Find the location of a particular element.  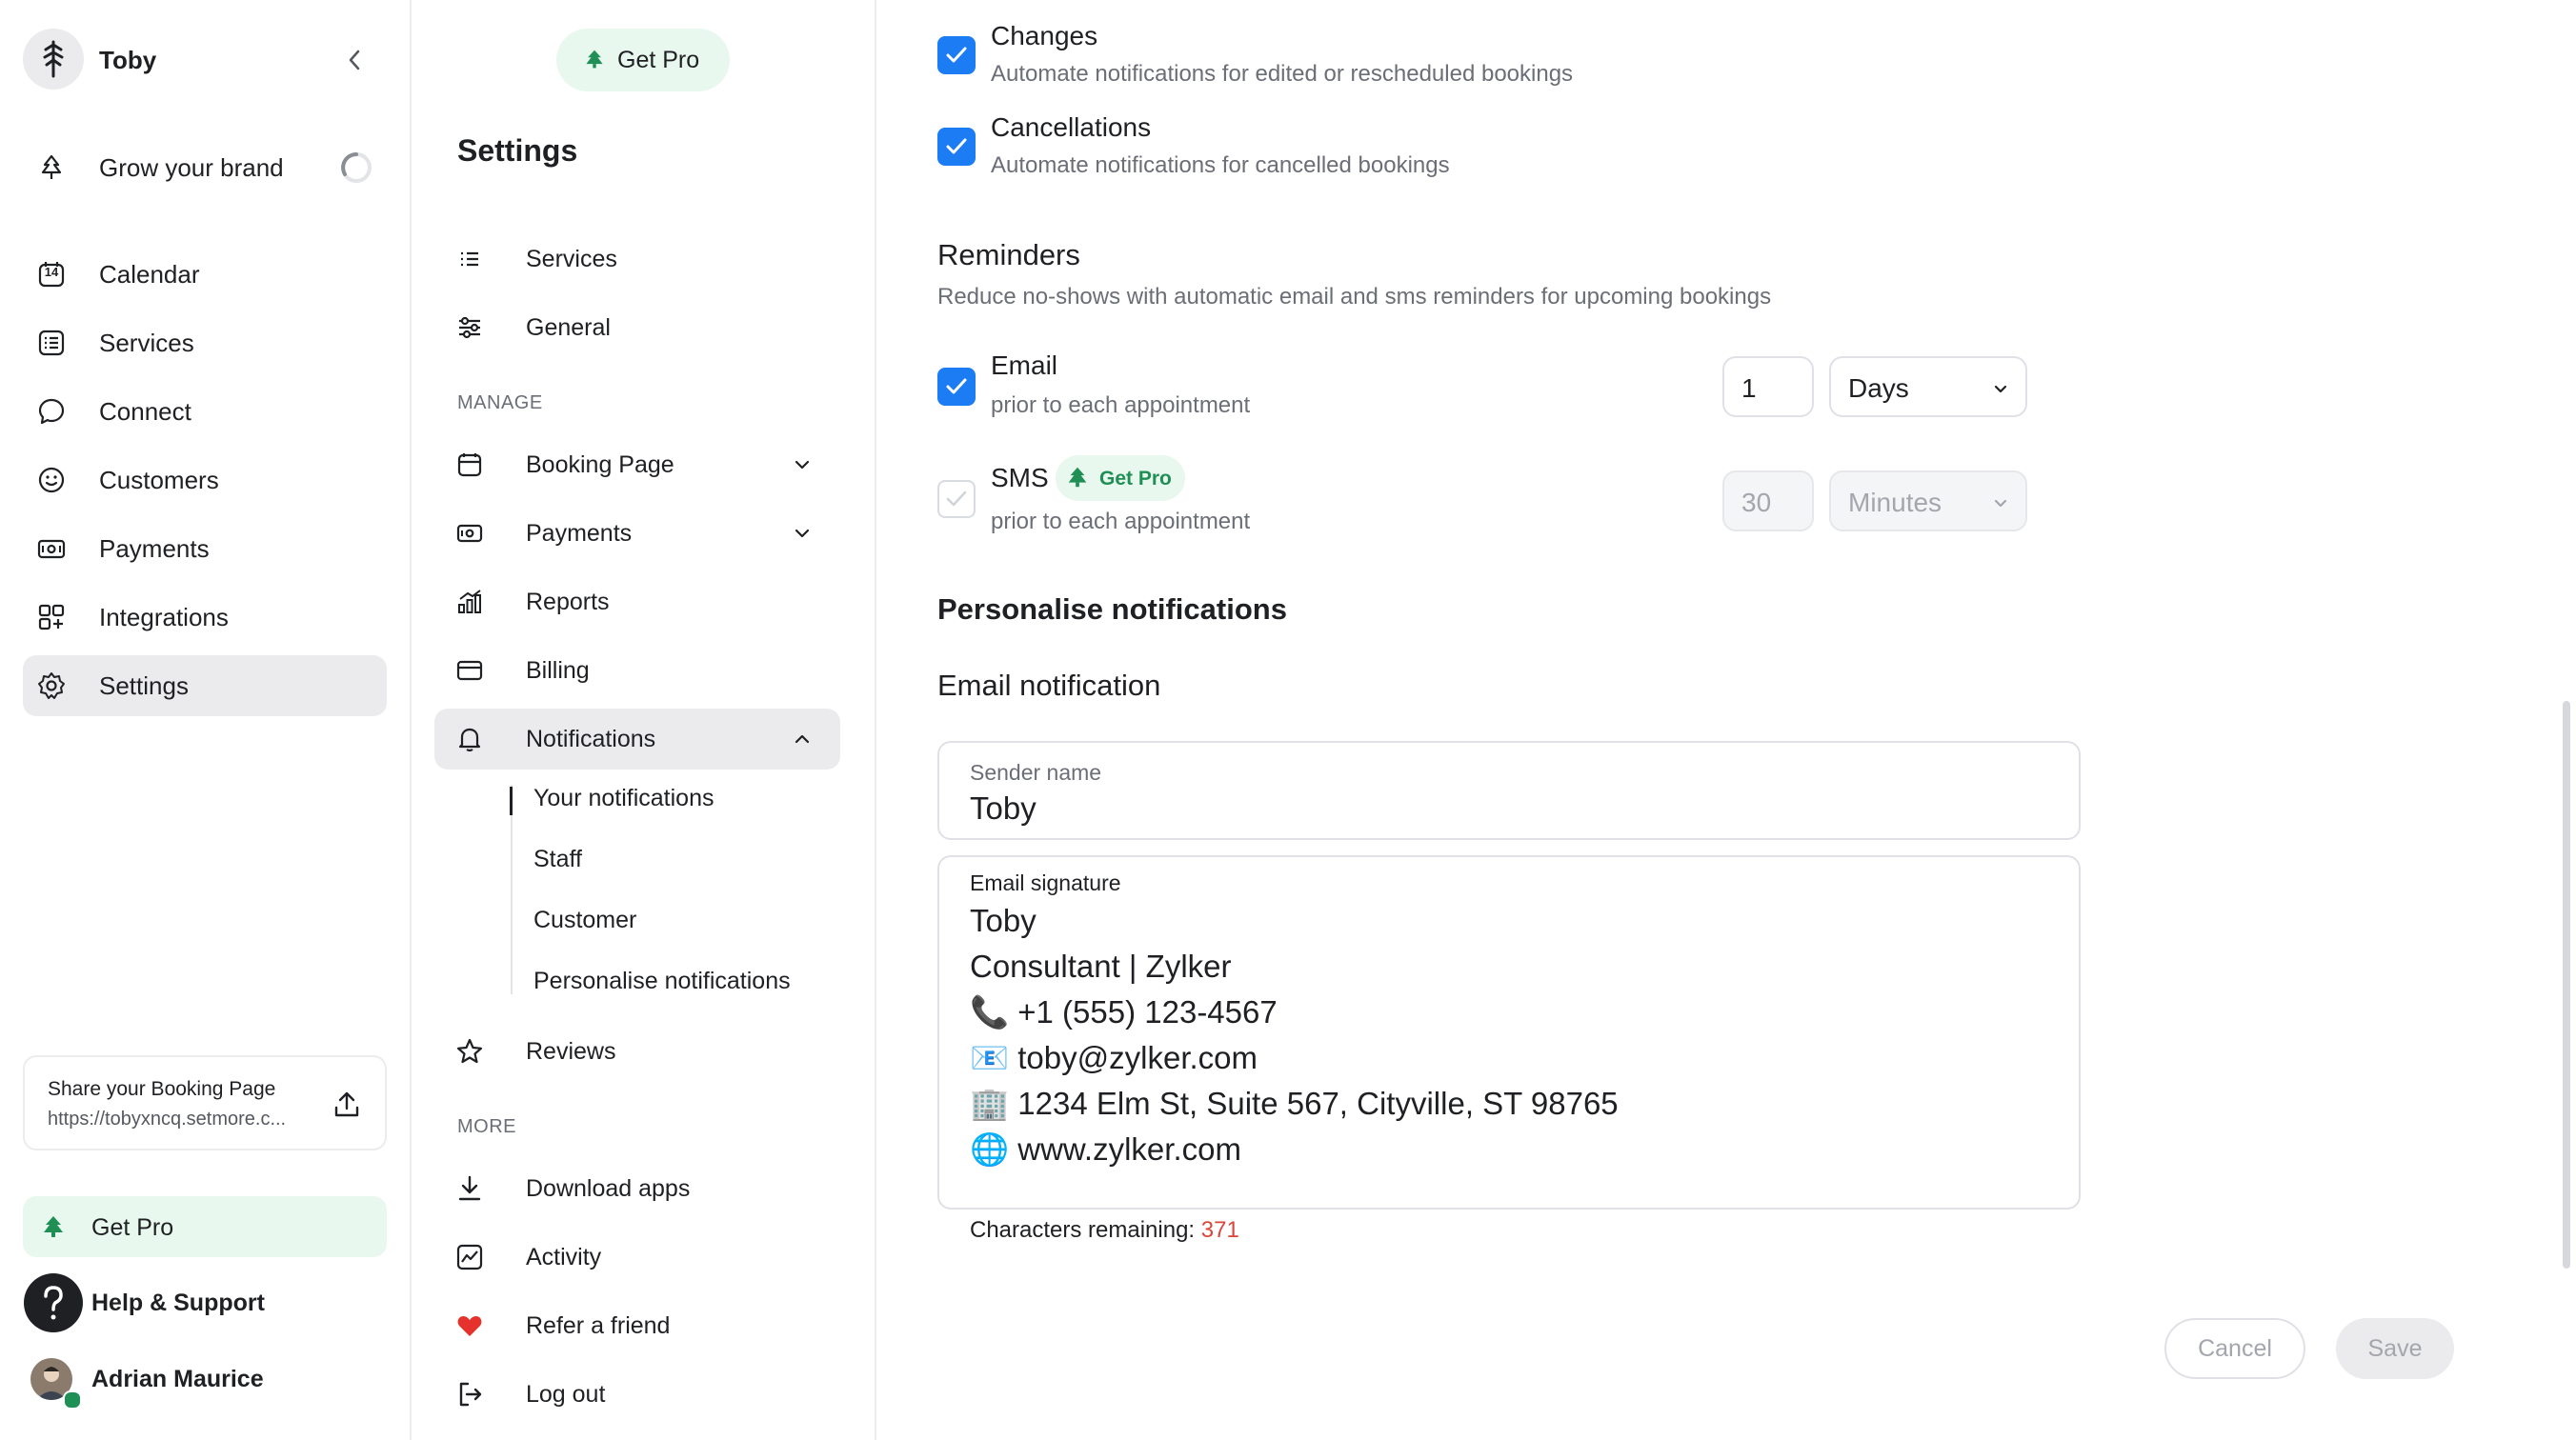

settings-item-reports: Reports is located at coordinates (637, 601).